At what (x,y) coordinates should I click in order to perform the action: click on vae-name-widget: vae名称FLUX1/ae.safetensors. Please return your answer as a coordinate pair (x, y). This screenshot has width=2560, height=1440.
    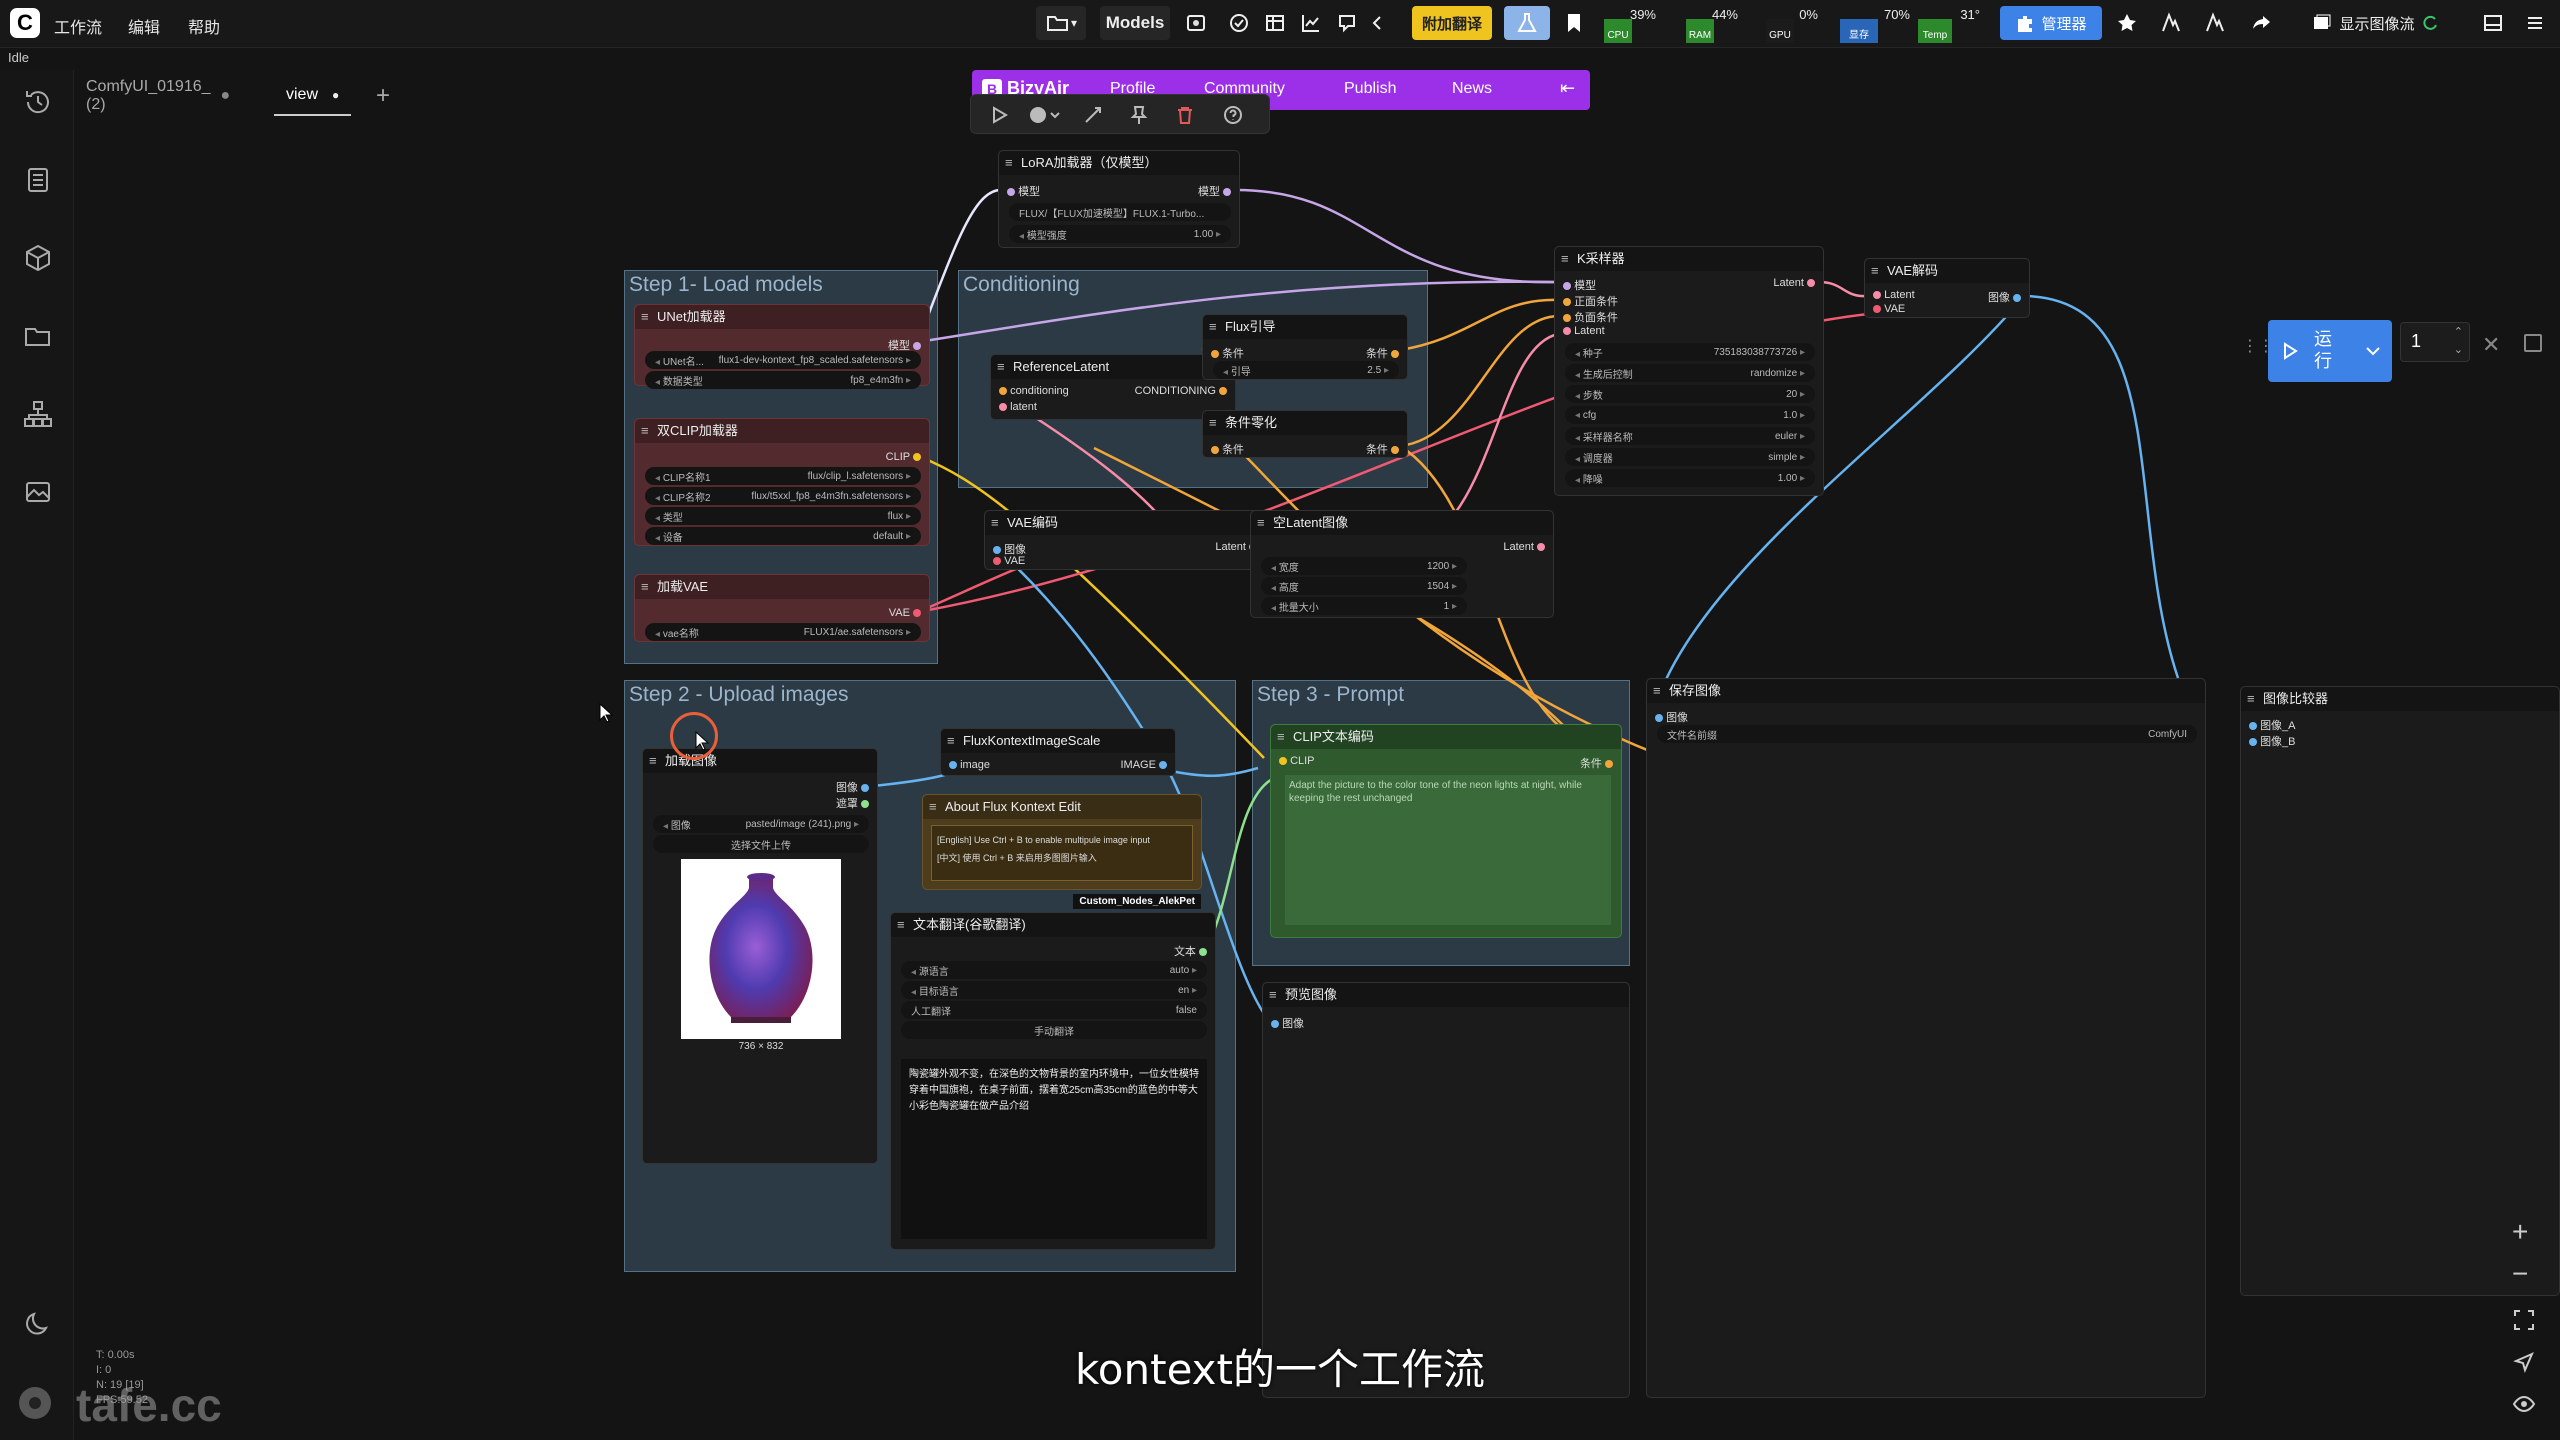
    Looking at the image, I should click on (783, 632).